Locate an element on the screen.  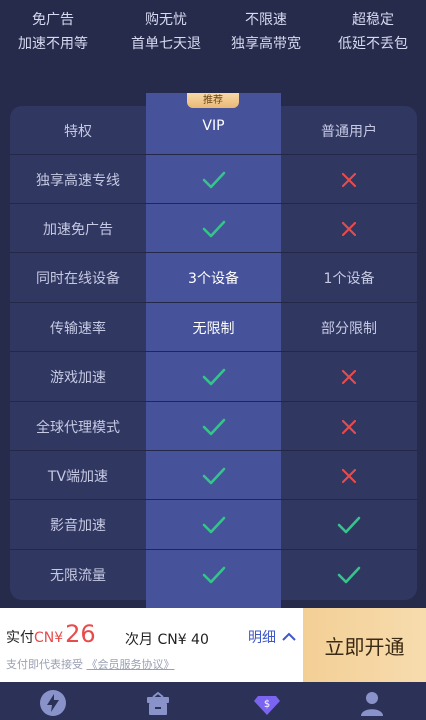
open-vip-button: 立即开通 is located at coordinates (364, 645).